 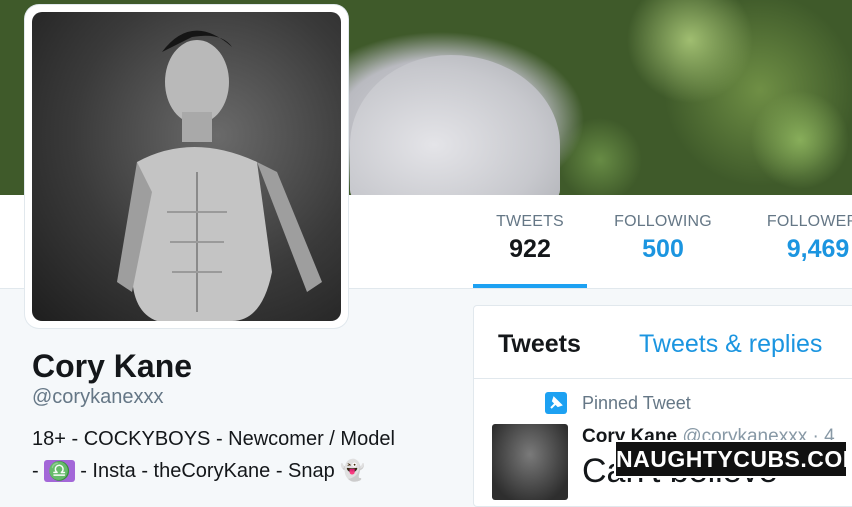 I want to click on profile-handle: @corykanexxx, so click(x=97, y=397).